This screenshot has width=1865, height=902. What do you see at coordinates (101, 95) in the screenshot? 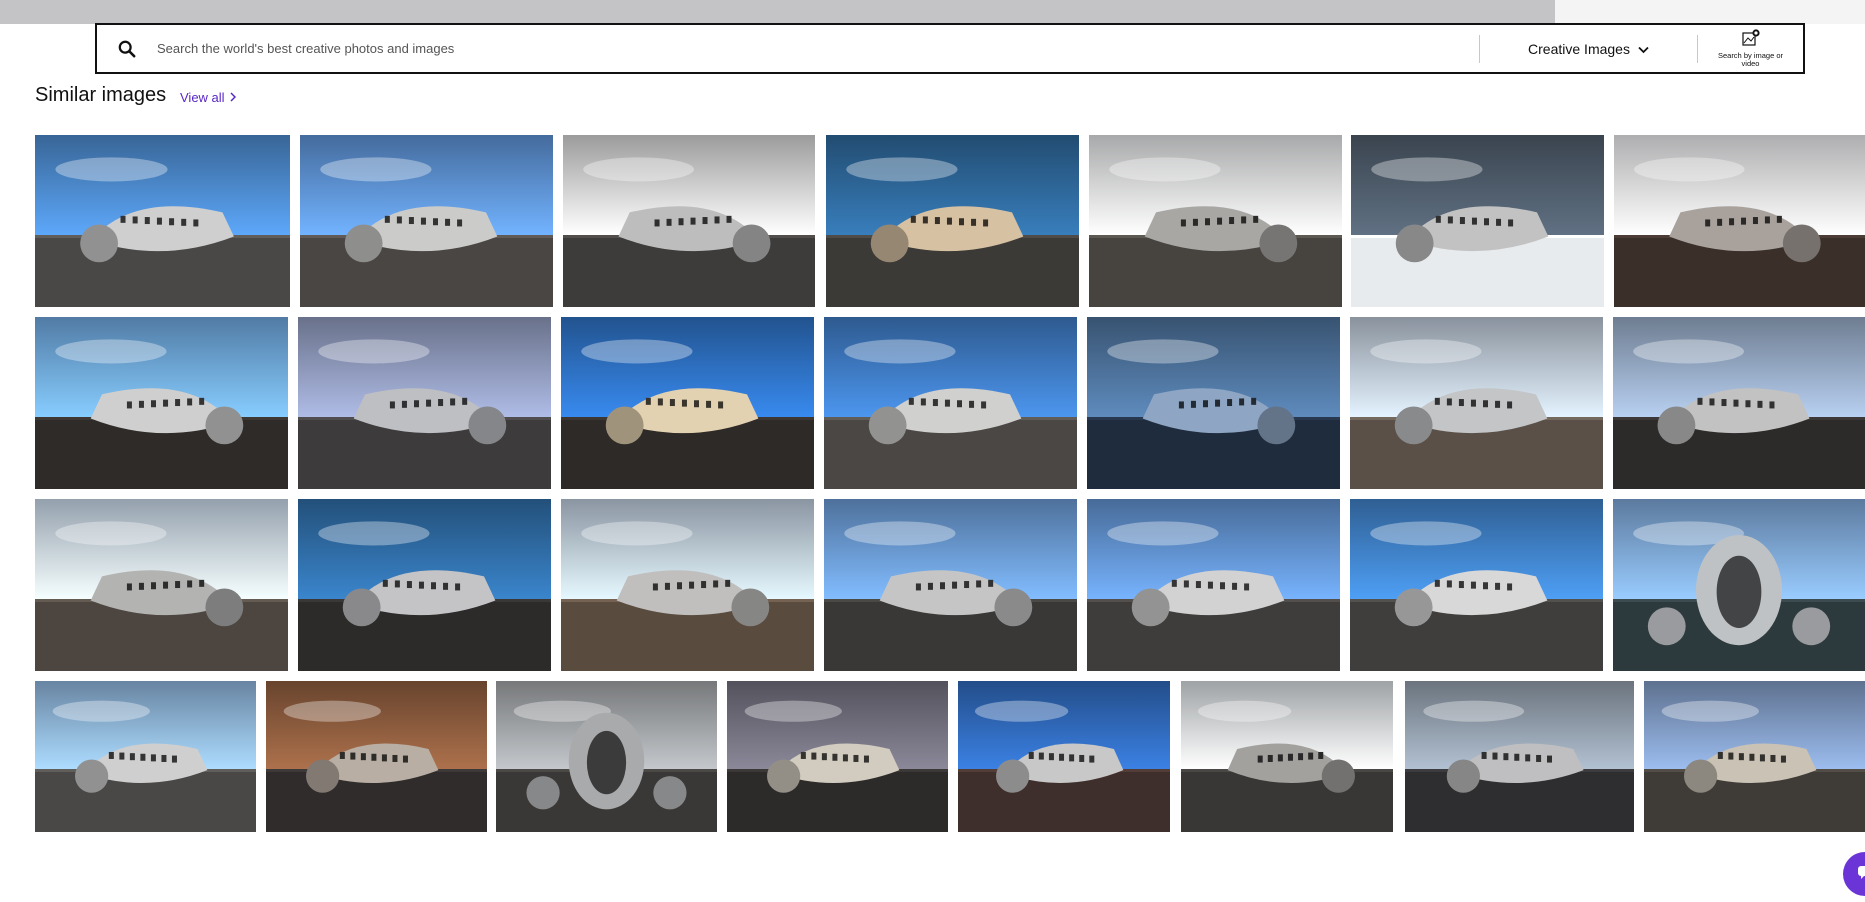
I see `similar-images-title: Similar images` at bounding box center [101, 95].